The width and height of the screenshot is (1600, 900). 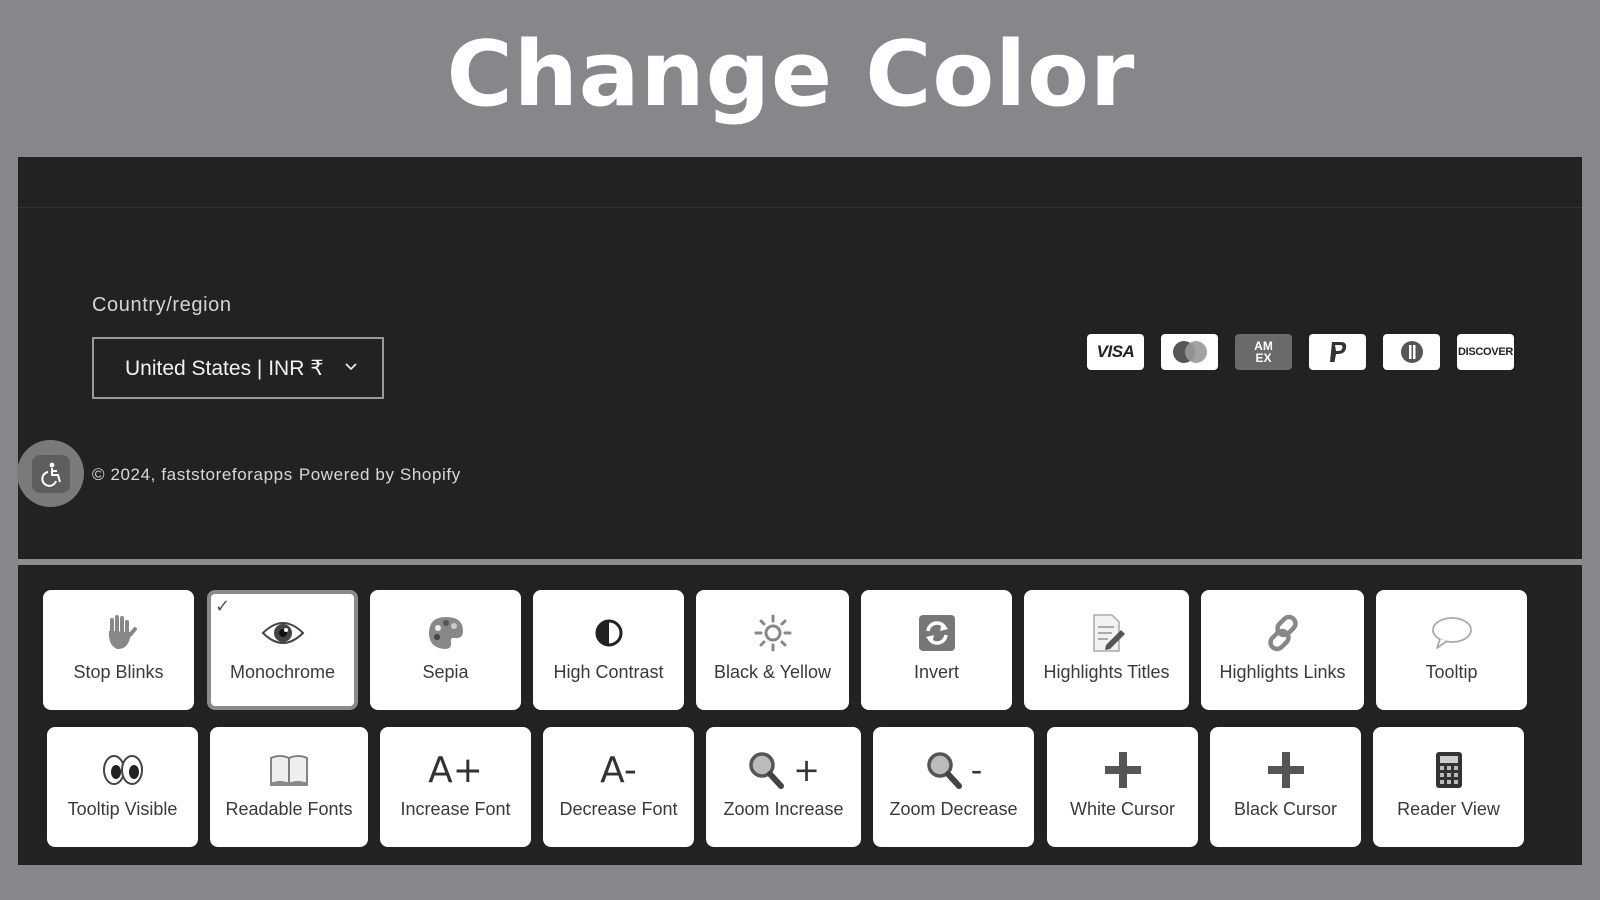 What do you see at coordinates (800, 207) in the screenshot?
I see `footer-divider` at bounding box center [800, 207].